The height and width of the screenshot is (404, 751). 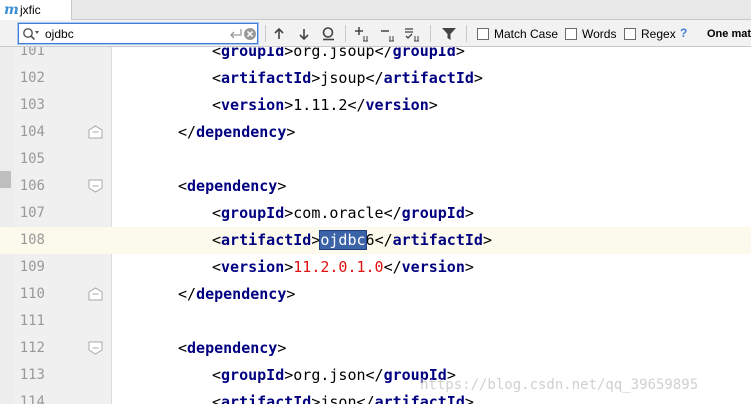 What do you see at coordinates (352, 240) in the screenshot?
I see `code-text: <artifactId>ojdbc6</artifactId>` at bounding box center [352, 240].